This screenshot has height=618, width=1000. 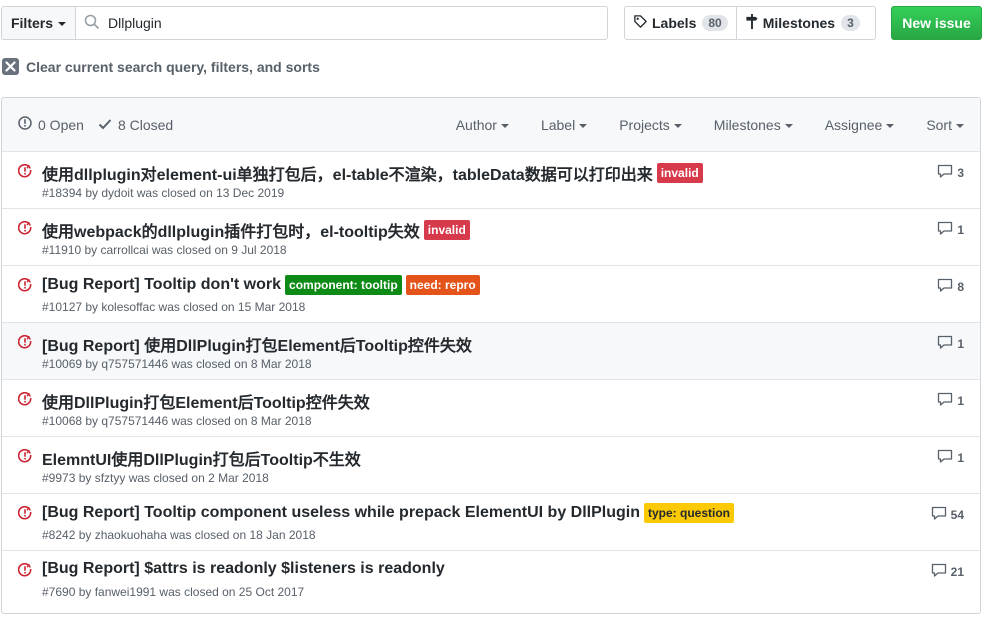 I want to click on comments-link: 21, so click(x=947, y=571).